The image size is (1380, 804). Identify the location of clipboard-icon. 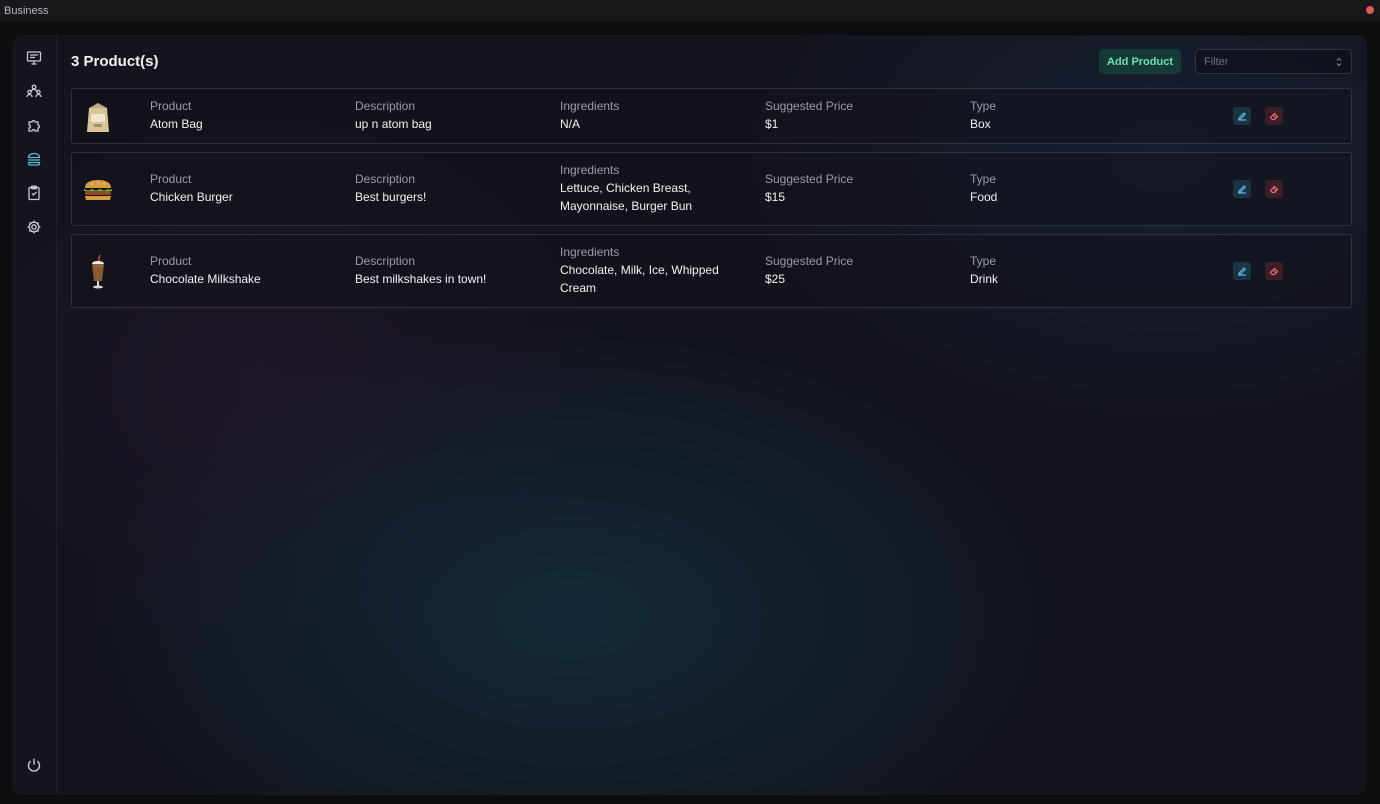
(34, 193).